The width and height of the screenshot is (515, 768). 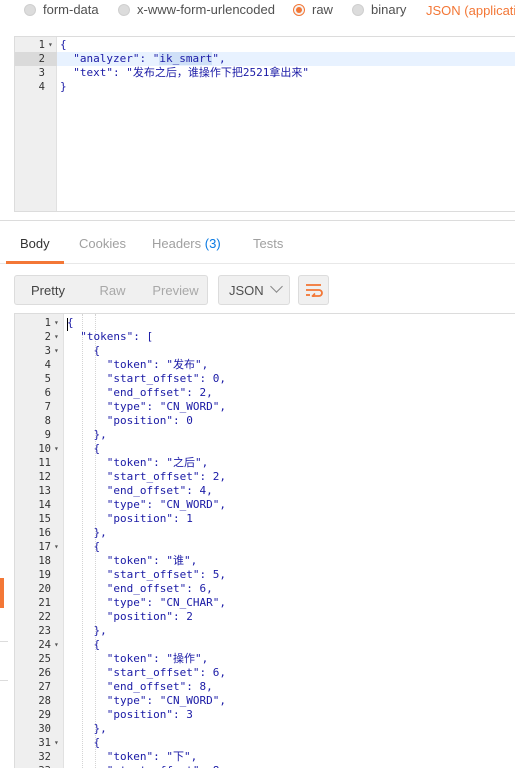 What do you see at coordinates (44, 533) in the screenshot?
I see `line-number: 16` at bounding box center [44, 533].